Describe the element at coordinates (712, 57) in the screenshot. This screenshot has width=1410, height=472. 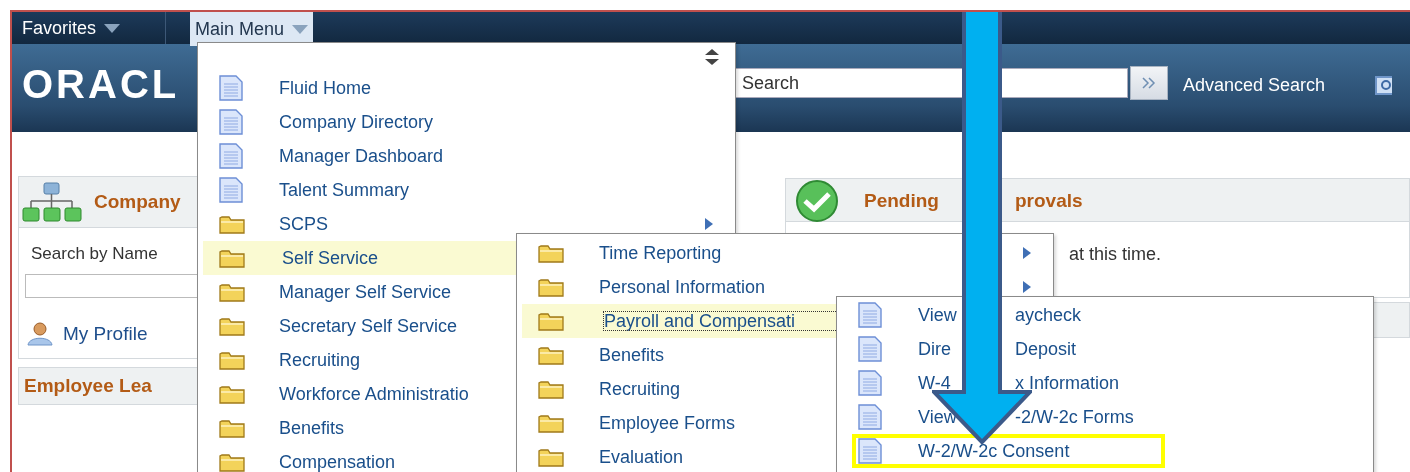
I see `scroll-arrows-icon` at that location.